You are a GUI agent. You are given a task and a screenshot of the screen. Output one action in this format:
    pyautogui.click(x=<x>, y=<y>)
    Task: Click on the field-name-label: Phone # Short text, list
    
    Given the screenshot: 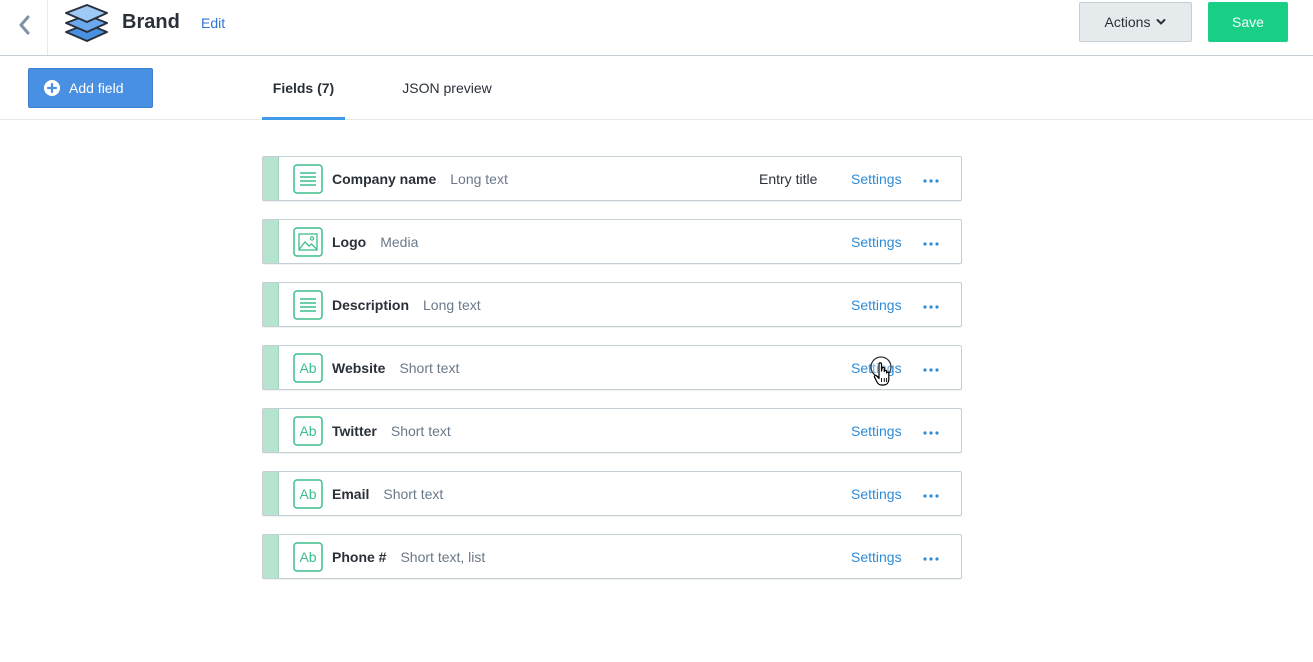 What is the action you would take?
    pyautogui.click(x=409, y=557)
    